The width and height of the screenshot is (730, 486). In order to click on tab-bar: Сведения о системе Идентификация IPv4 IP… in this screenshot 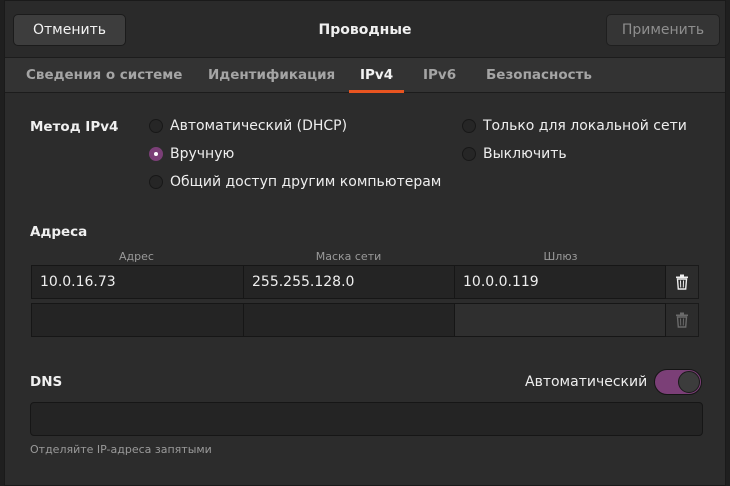, I will do `click(365, 75)`.